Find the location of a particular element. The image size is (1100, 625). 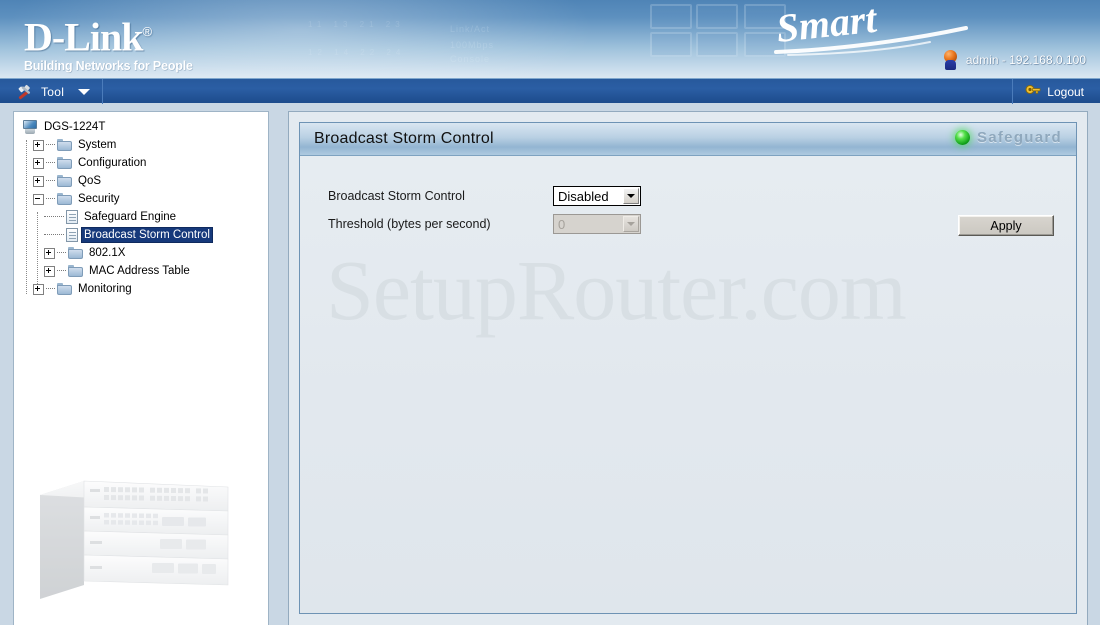

tree-item-mac-address-table: MAC Address Table is located at coordinates (144, 271).